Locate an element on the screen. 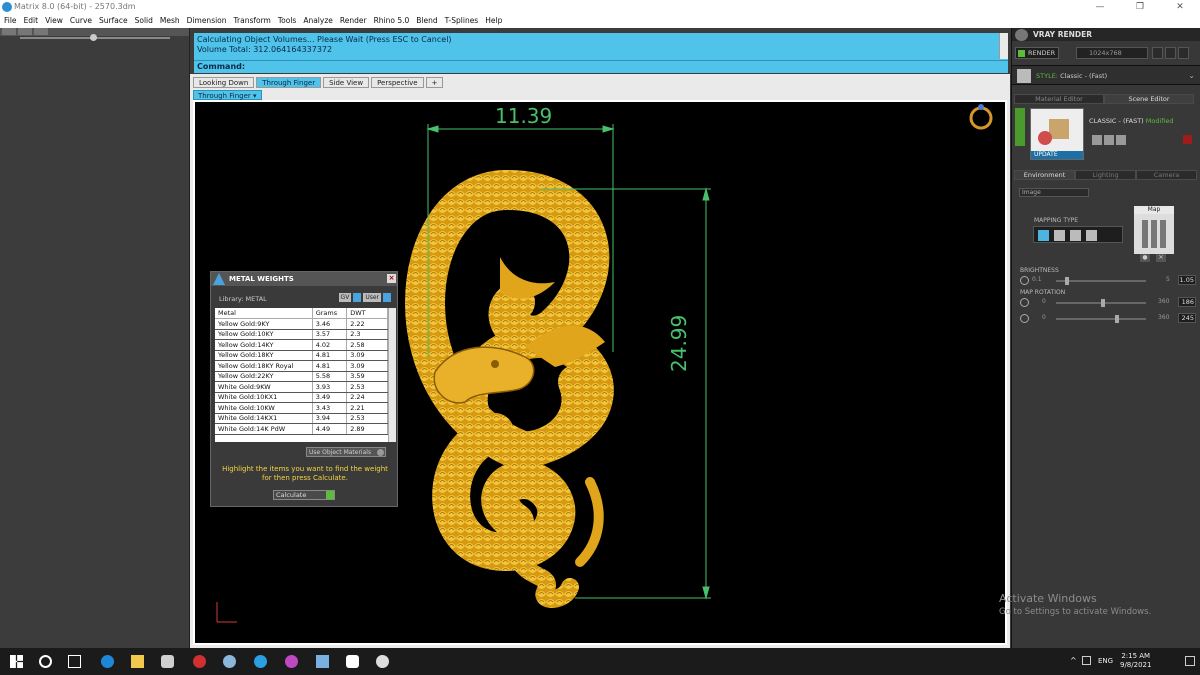 This screenshot has width=1200, height=675. reset-button is located at coordinates (1187, 139).